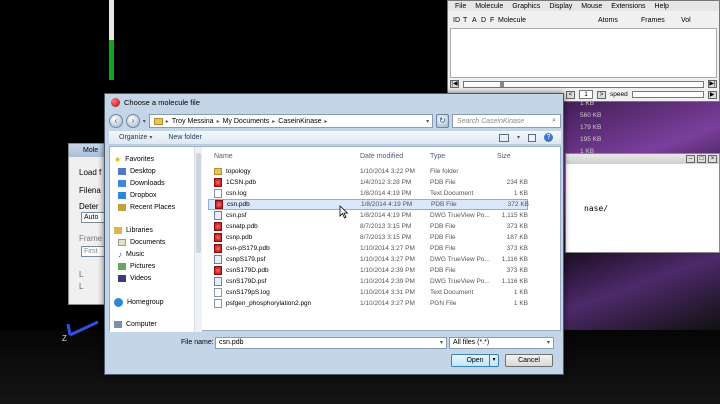  What do you see at coordinates (299, 121) in the screenshot?
I see `breadcrumb-caseinkinase: CaseinKinase` at bounding box center [299, 121].